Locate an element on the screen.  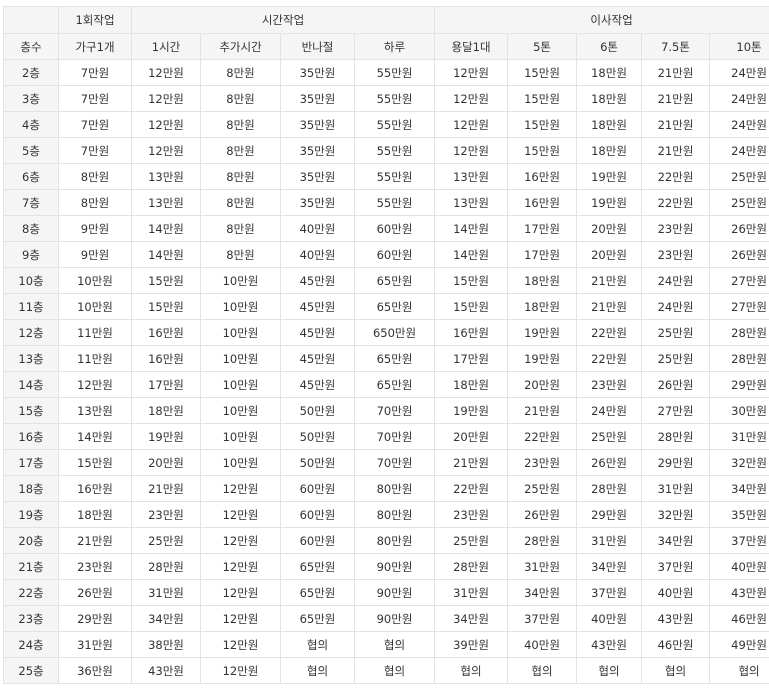
price-cell: 27만원 is located at coordinates (739, 280).